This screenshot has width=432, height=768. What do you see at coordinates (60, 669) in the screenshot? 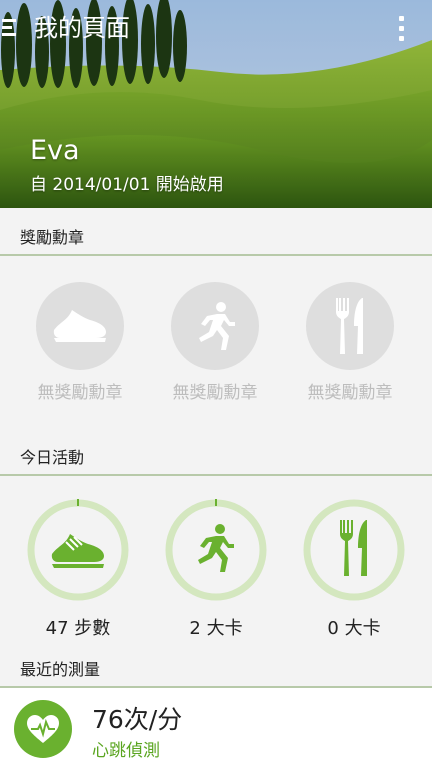
I see `recent-section-title: 最近的測量` at bounding box center [60, 669].